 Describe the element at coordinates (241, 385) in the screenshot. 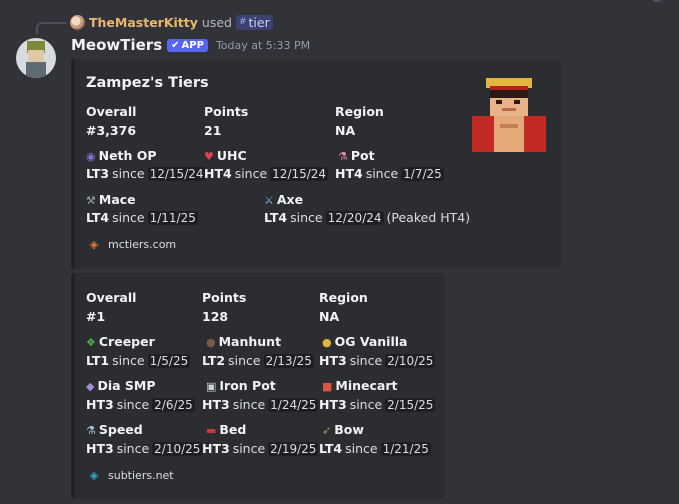

I see `tier-iron-pot-name: ▣ Iron Pot` at that location.